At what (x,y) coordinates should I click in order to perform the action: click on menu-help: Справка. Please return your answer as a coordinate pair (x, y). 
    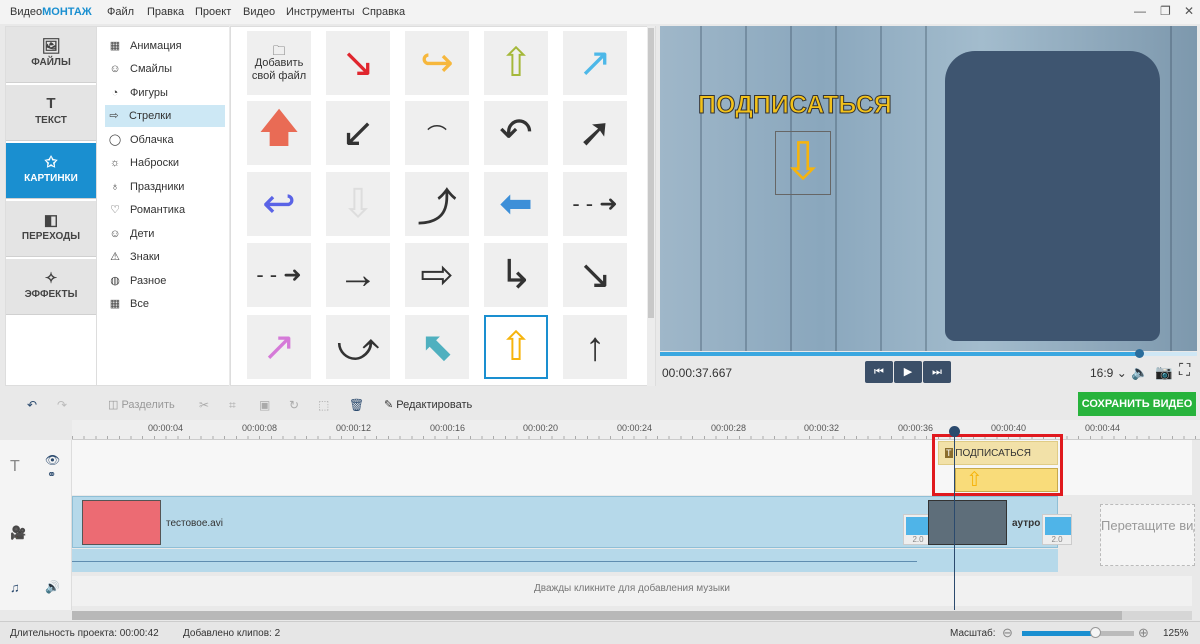
    Looking at the image, I should click on (383, 12).